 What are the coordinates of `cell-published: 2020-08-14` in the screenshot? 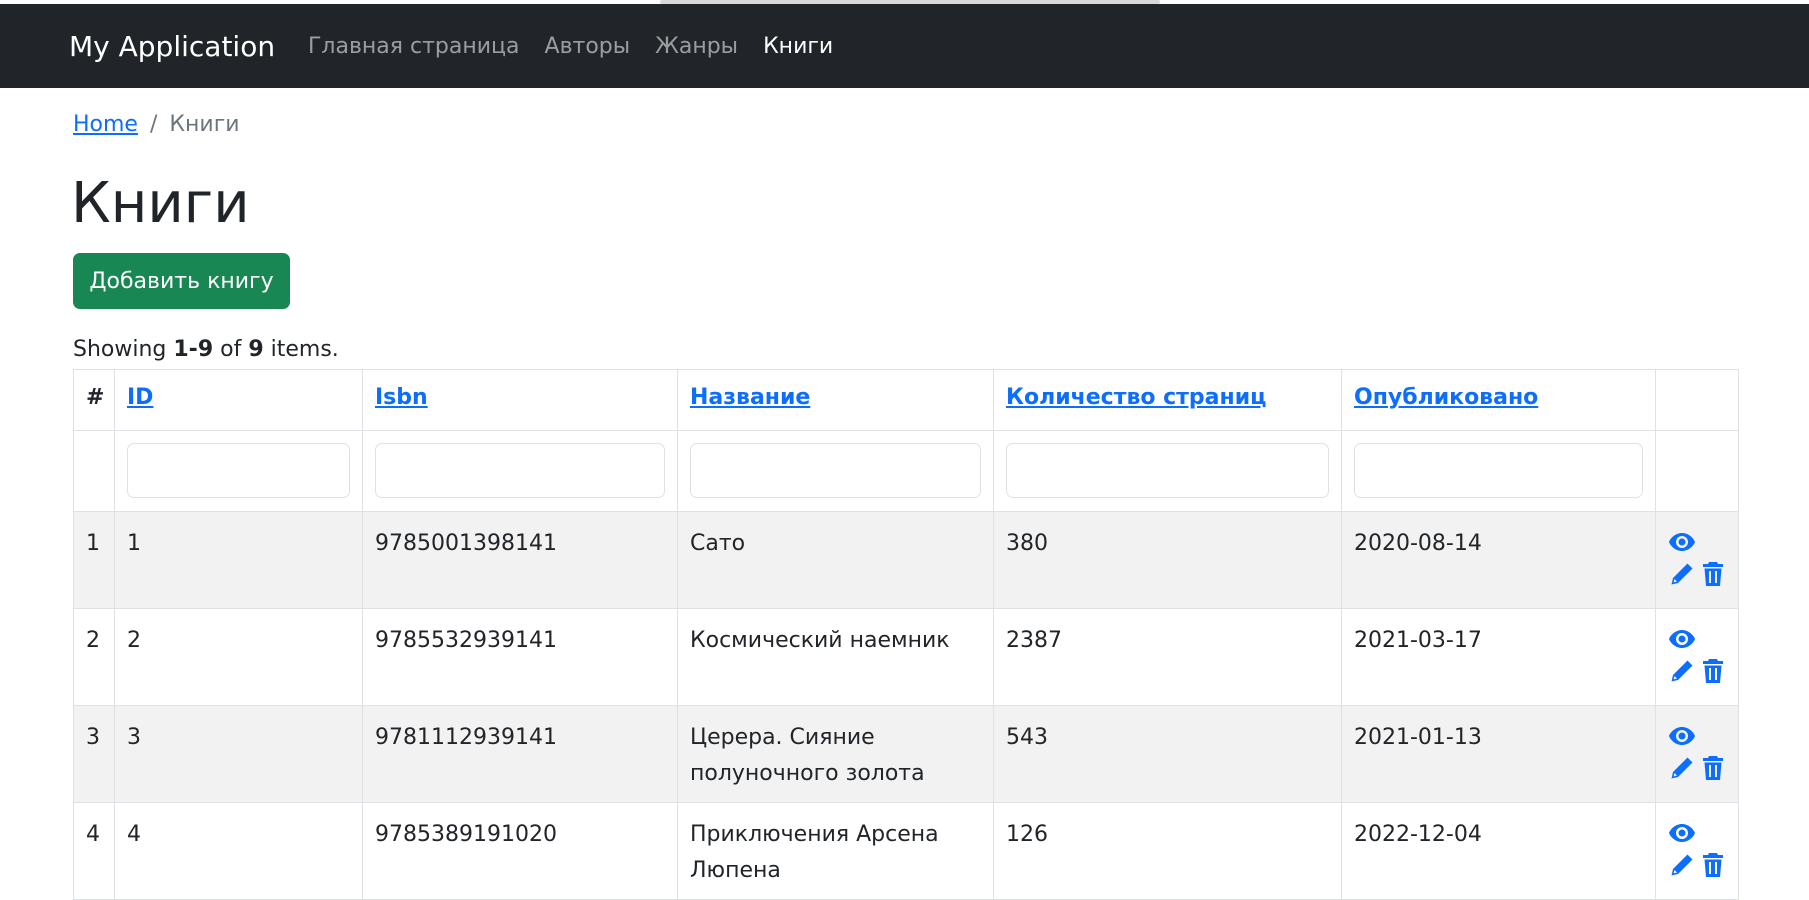 It's located at (1498, 560).